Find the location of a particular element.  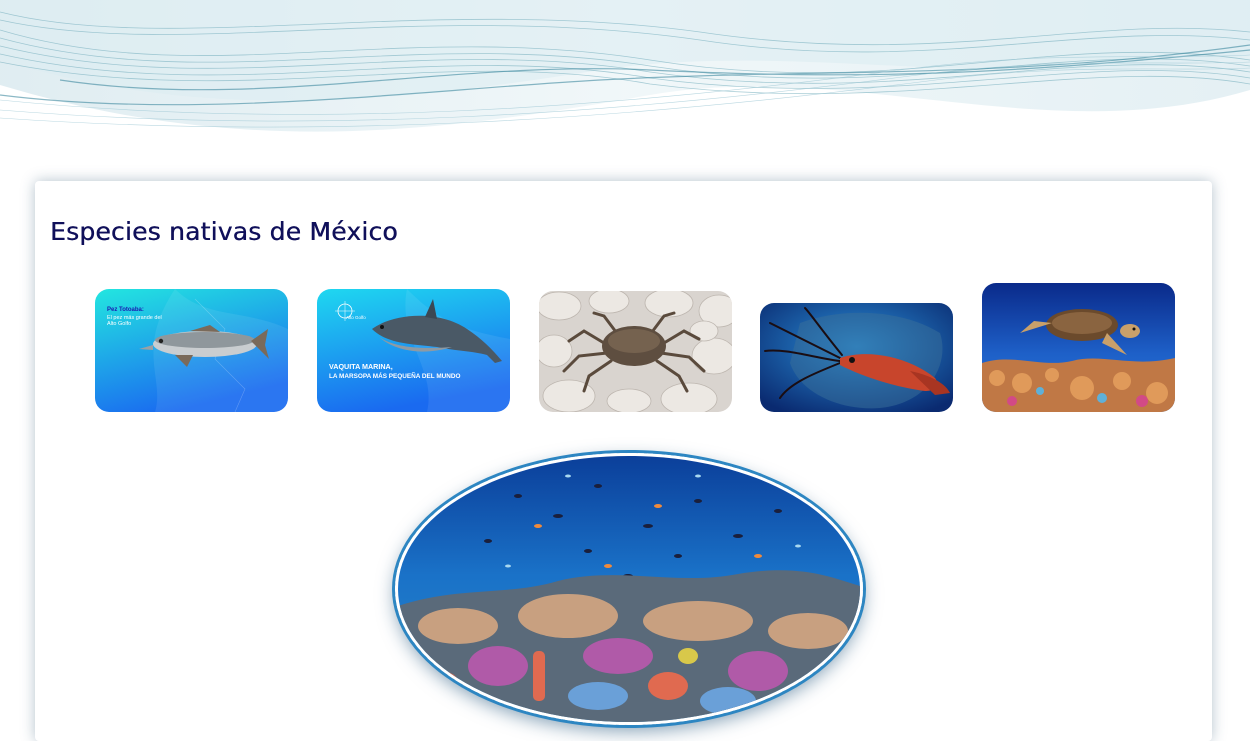

thumbnail-cangrejo is located at coordinates (635, 351).